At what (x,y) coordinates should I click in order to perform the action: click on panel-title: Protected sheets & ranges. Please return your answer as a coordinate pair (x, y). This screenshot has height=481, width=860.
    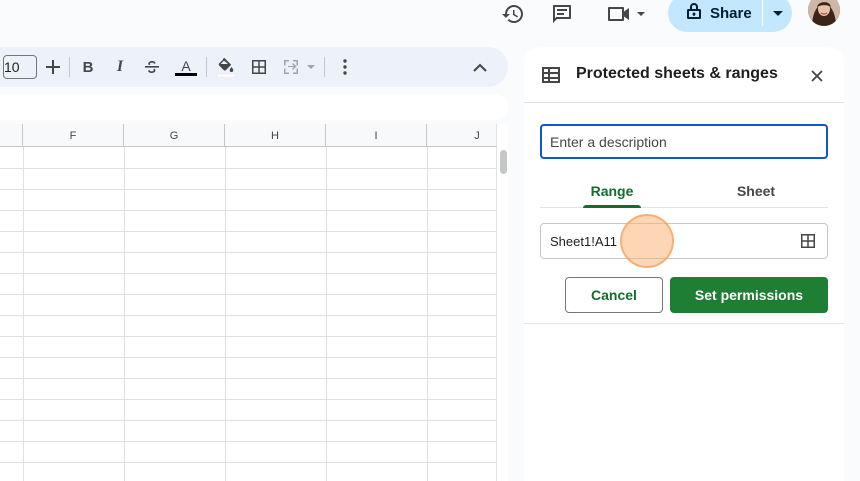
    Looking at the image, I should click on (677, 73).